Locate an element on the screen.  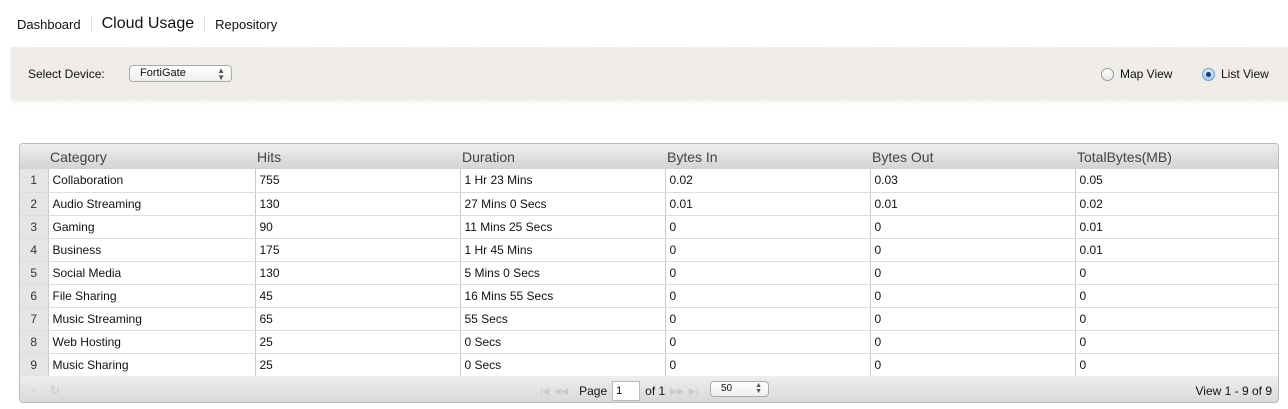
table-cell: 16 Mins 55 Secs is located at coordinates (563, 296).